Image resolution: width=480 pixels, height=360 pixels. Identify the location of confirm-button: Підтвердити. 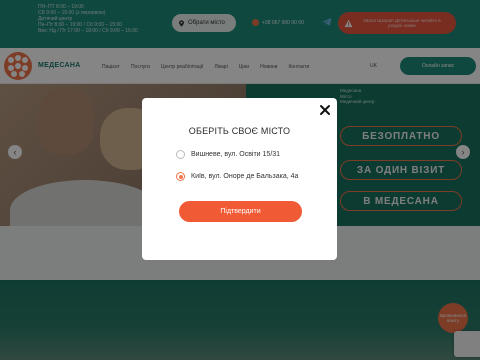
(240, 211).